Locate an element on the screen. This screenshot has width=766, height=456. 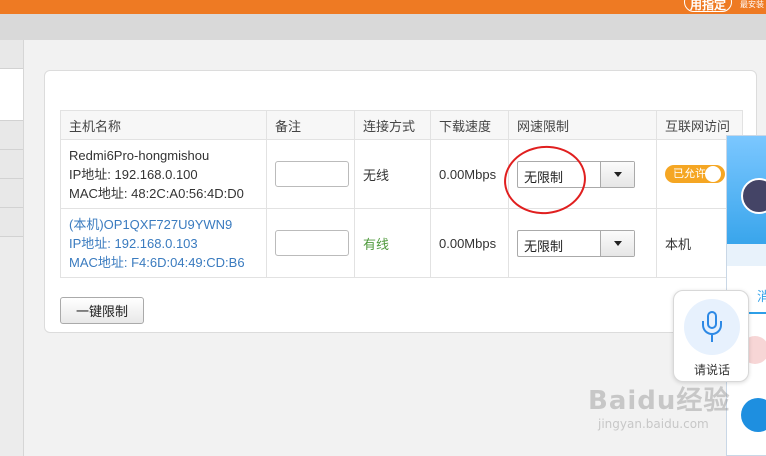
internet-access-toggle: 已允许 is located at coordinates (695, 174).